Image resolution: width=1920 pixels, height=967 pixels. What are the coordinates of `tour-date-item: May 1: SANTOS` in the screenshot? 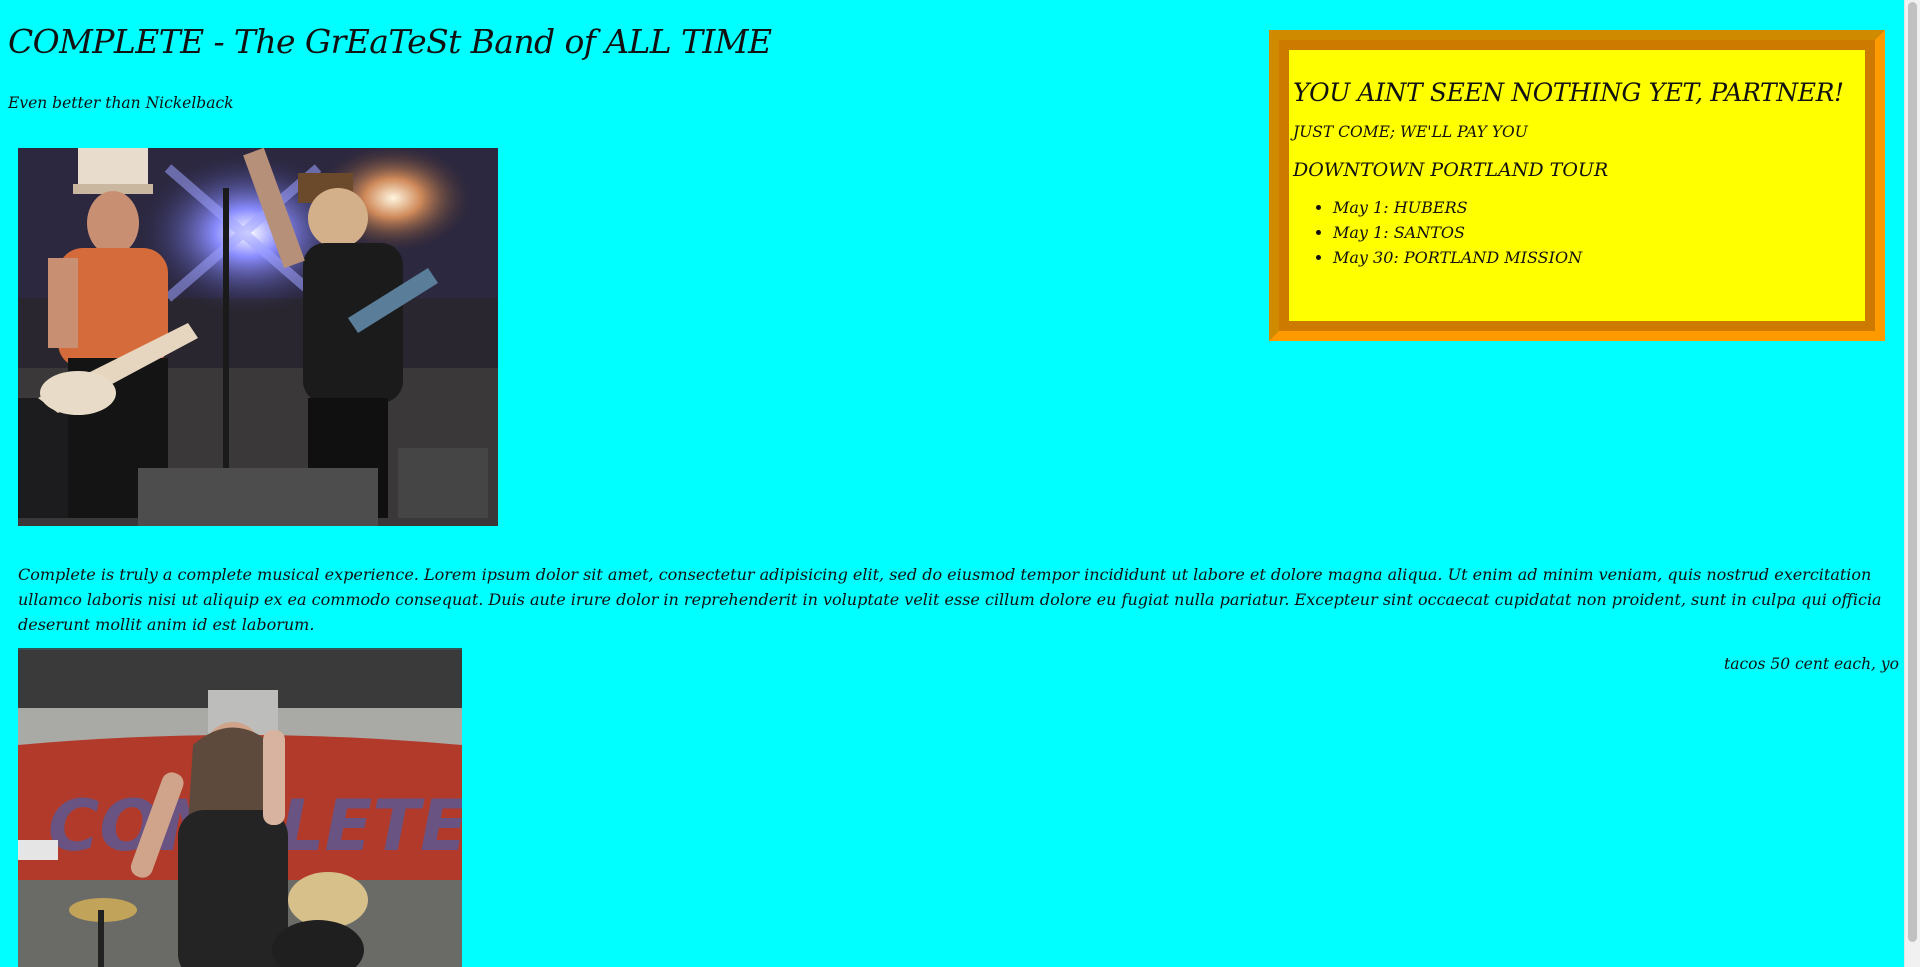 It's located at (1593, 232).